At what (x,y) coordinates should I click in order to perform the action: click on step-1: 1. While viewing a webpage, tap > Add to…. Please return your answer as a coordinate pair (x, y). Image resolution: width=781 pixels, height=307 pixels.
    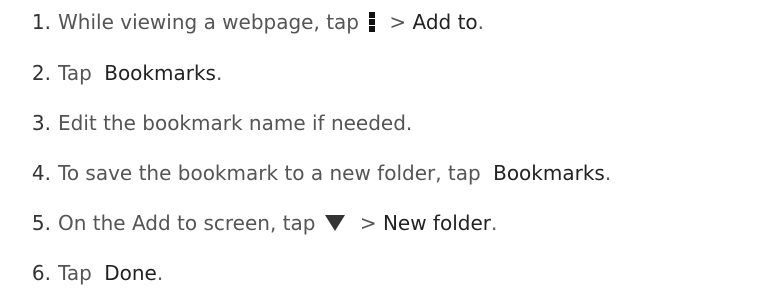
    Looking at the image, I should click on (242, 22).